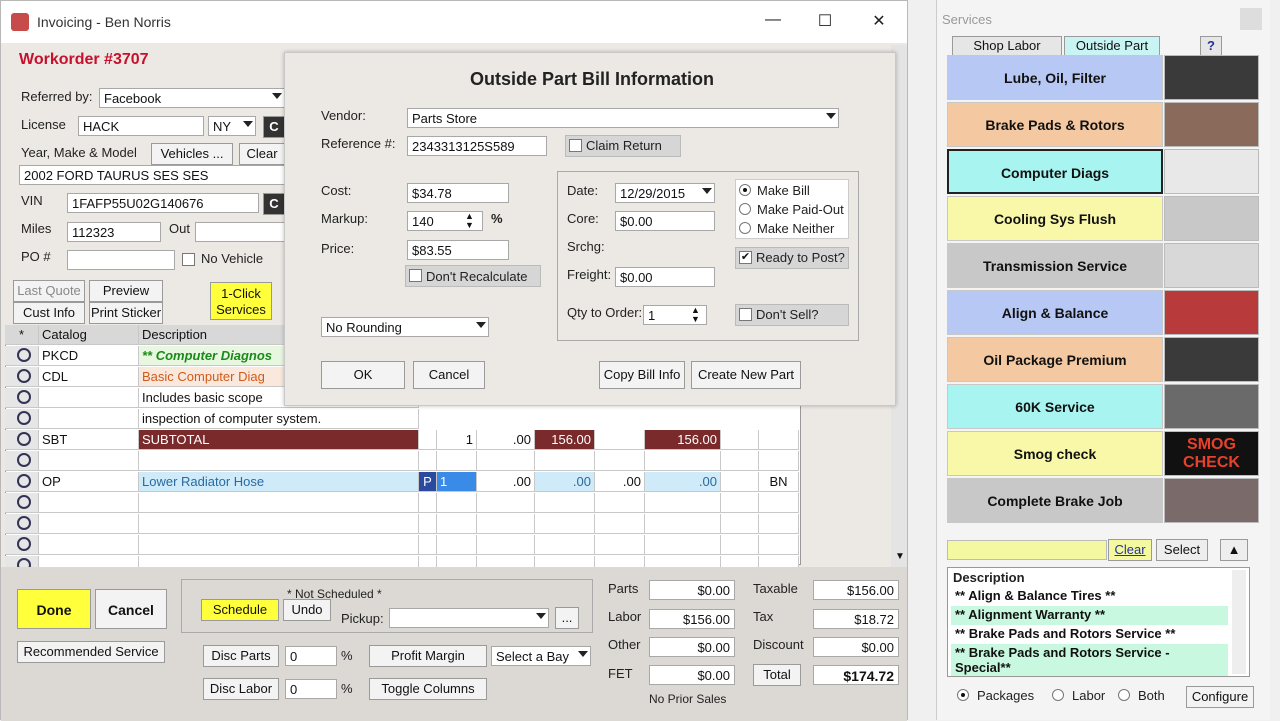 The image size is (1280, 721). Describe the element at coordinates (163, 203) in the screenshot. I see `vin-field: 1FAFP55U02G140676` at that location.